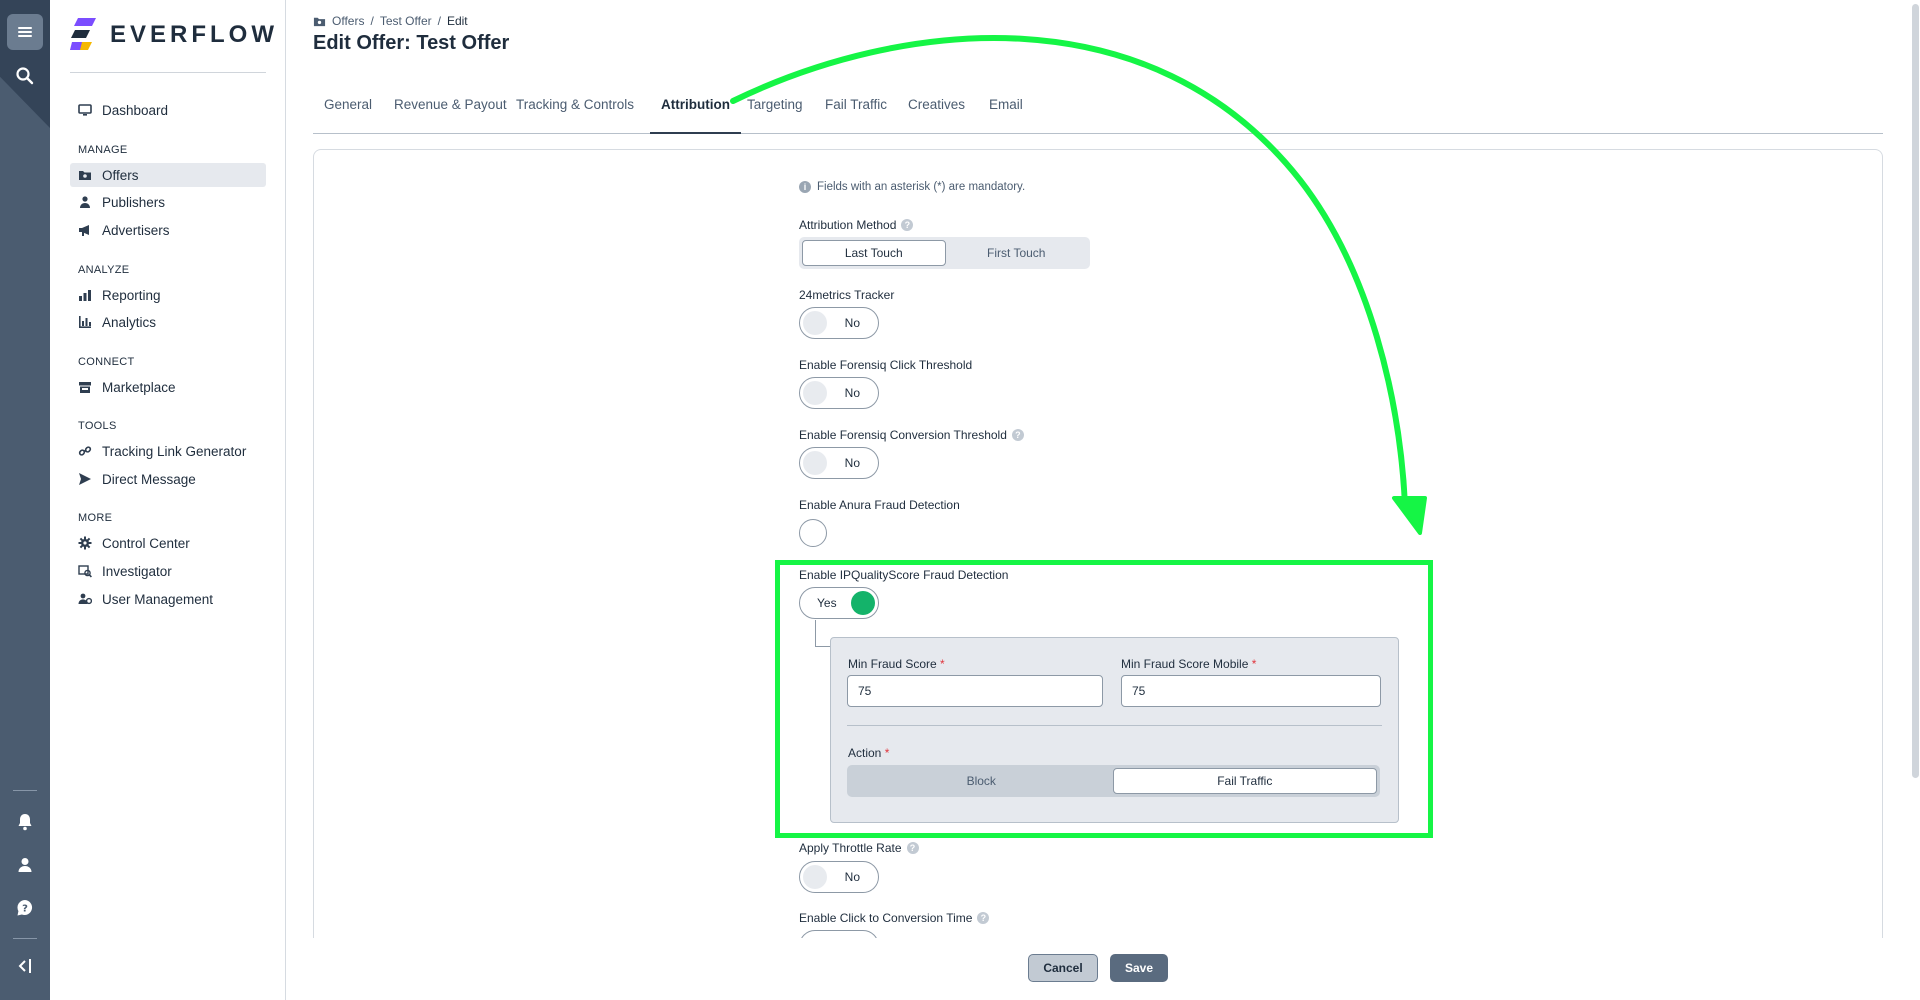 The height and width of the screenshot is (1000, 1920). I want to click on attribution-method-label: Attribution Method ?, so click(856, 225).